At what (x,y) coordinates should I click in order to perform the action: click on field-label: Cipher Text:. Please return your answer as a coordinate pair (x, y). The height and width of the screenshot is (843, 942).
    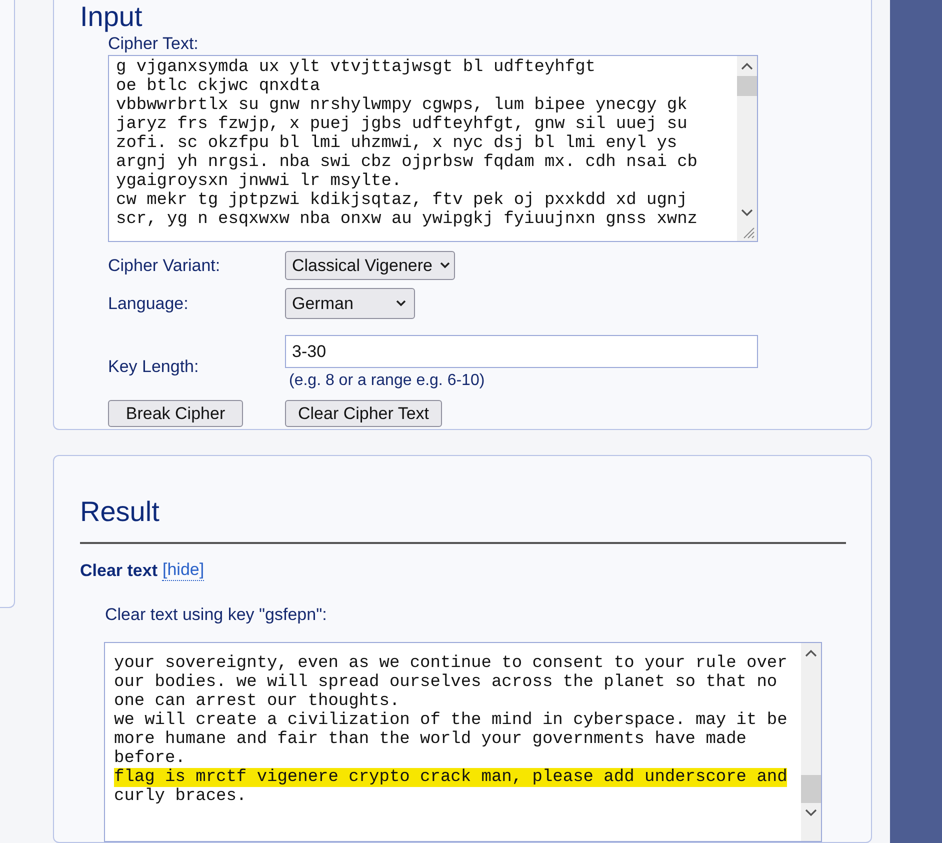
    Looking at the image, I should click on (153, 44).